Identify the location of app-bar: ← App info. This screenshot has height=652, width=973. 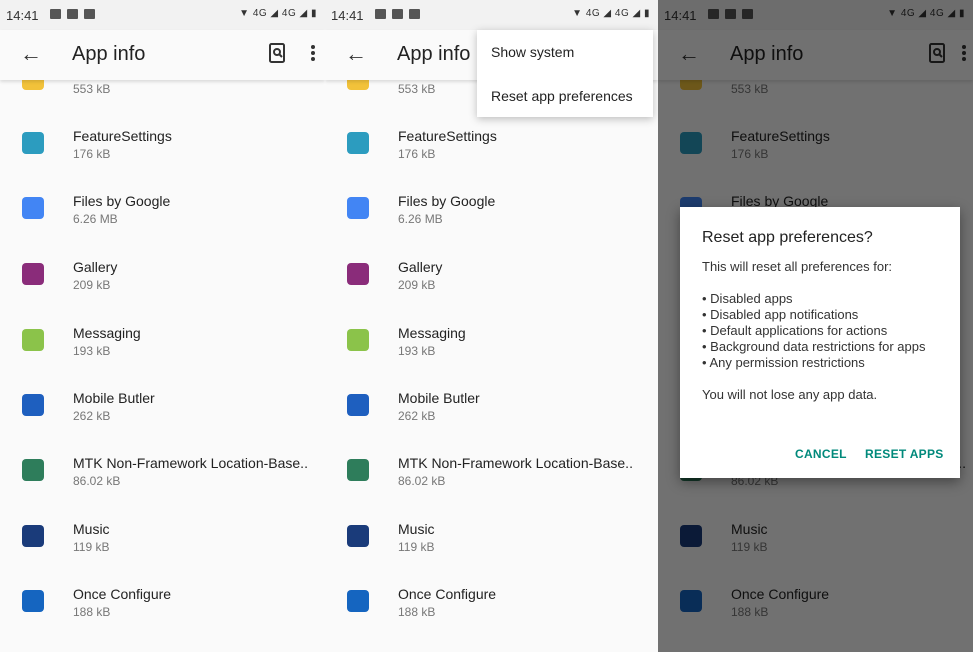
(162, 55).